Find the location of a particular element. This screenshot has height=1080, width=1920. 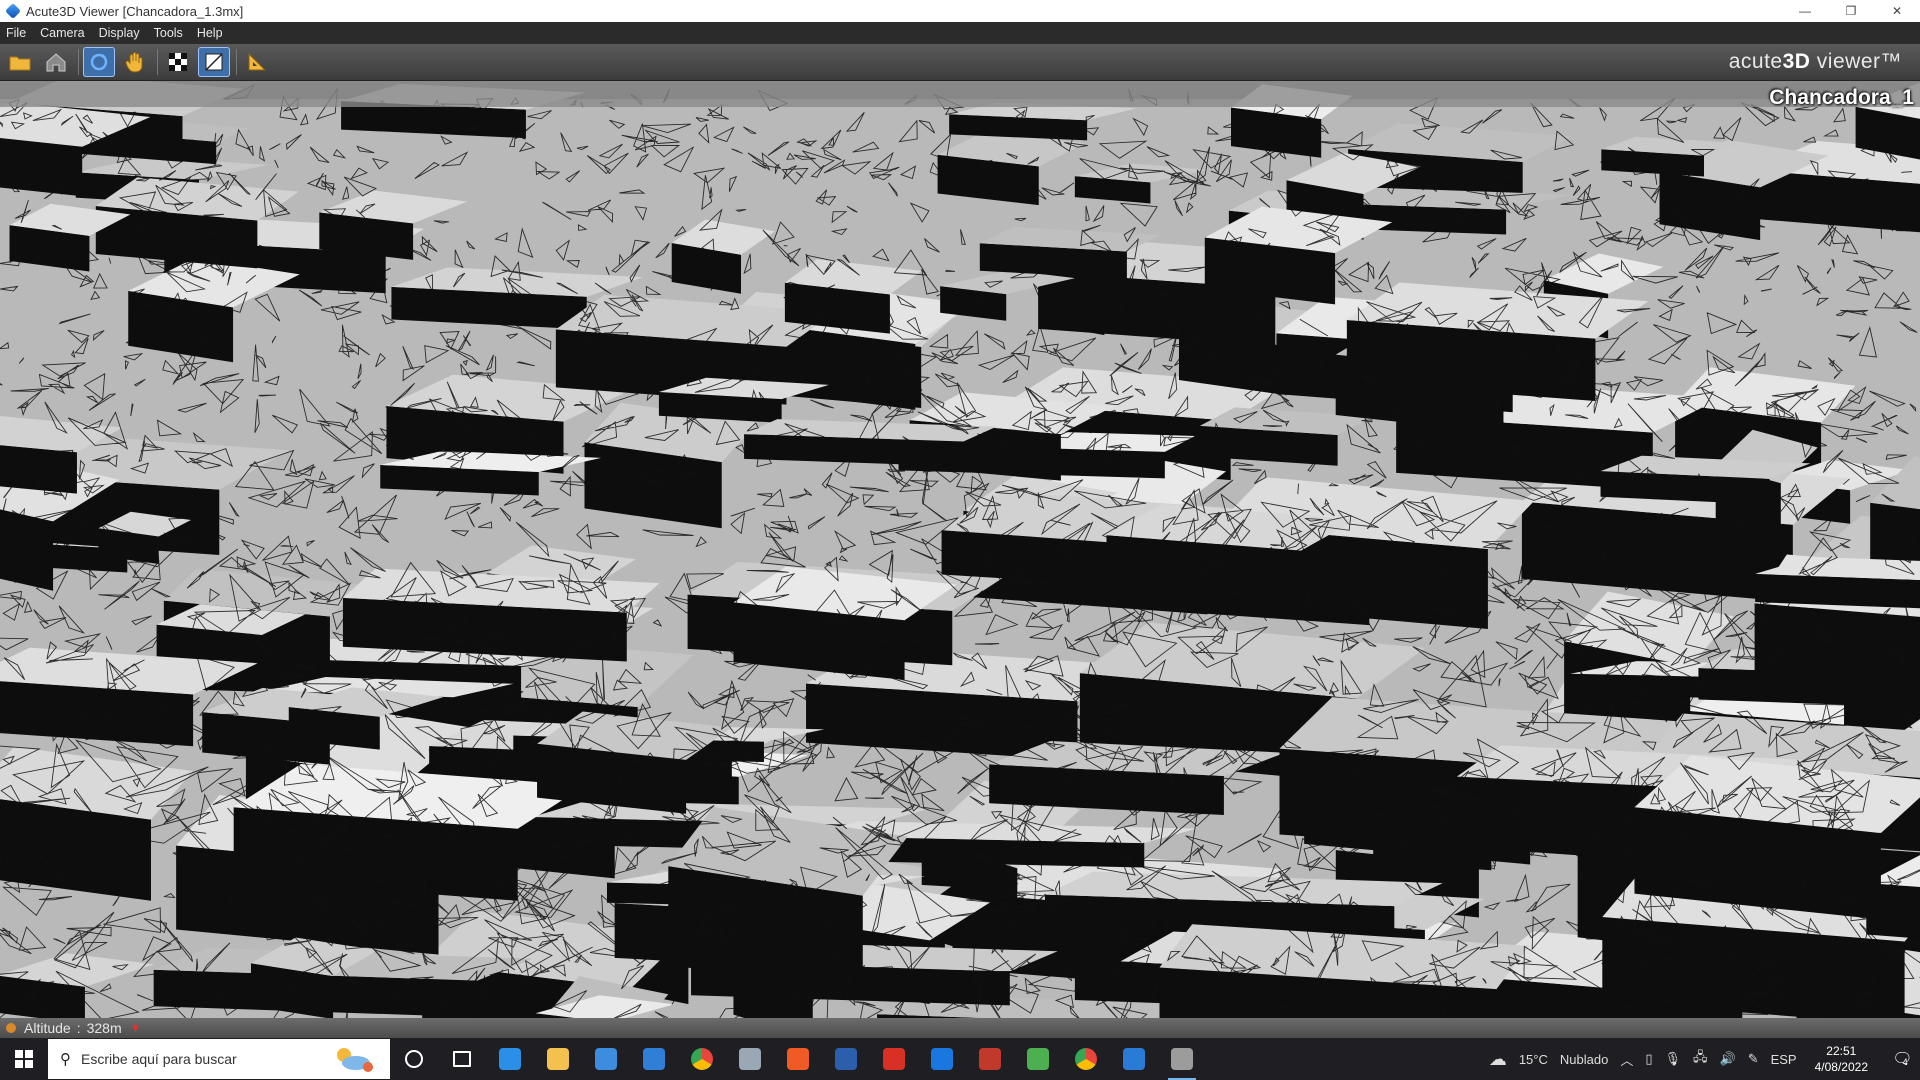

taskbar-app-word is located at coordinates (846, 1059).